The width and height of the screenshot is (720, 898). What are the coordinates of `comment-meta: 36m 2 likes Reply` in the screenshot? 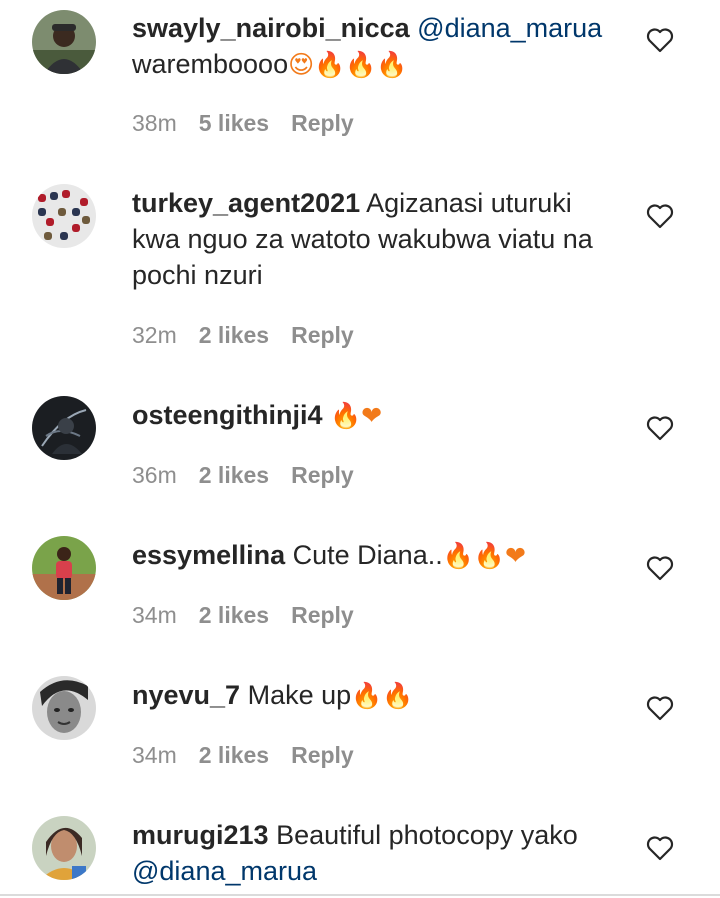 It's located at (254, 475).